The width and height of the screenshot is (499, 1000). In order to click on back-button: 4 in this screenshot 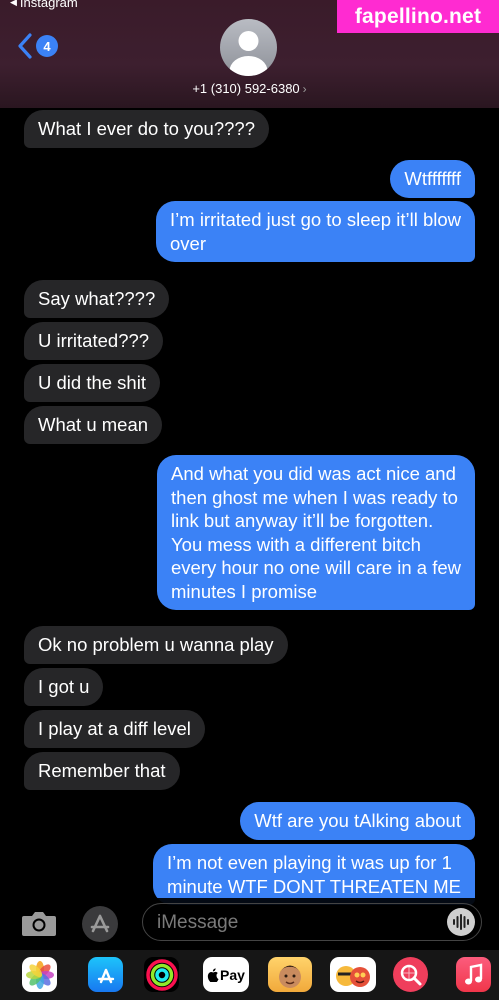, I will do `click(37, 46)`.